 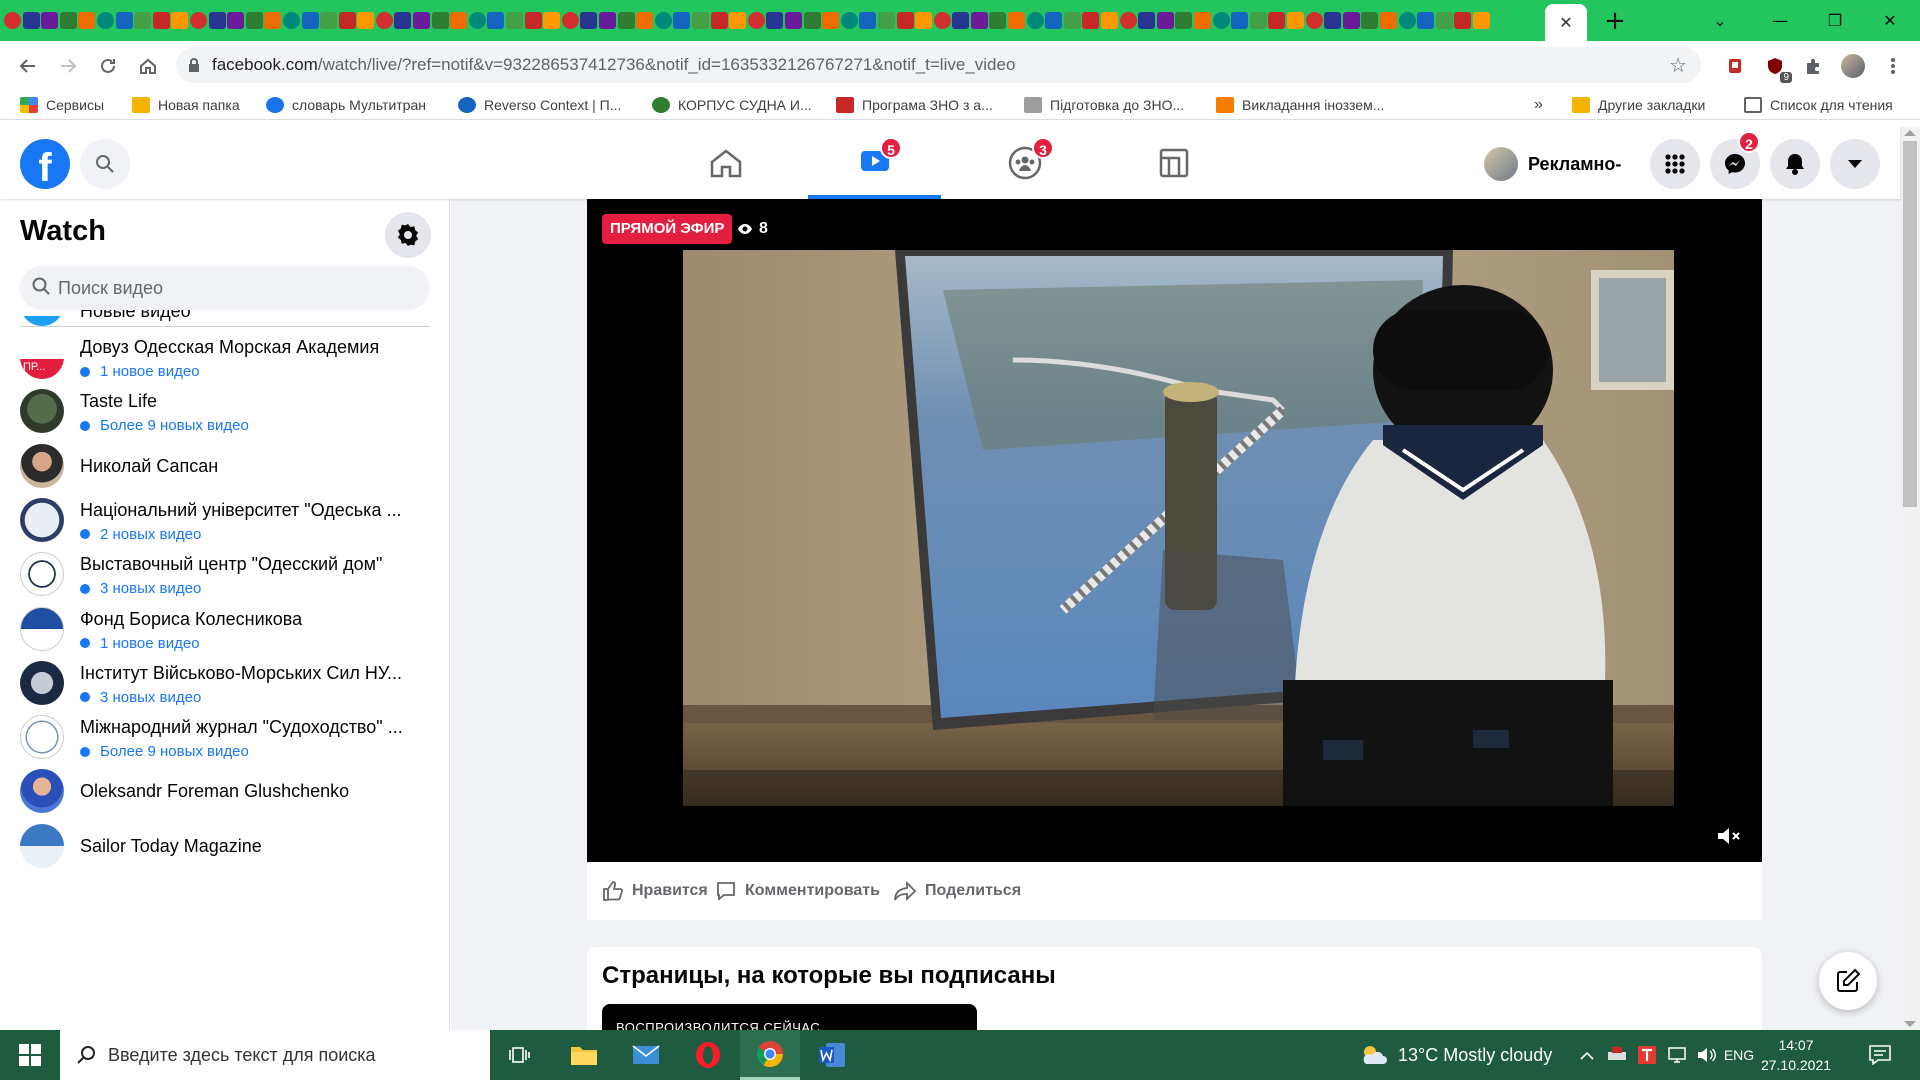 I want to click on chrome-menu-icon, so click(x=1893, y=66).